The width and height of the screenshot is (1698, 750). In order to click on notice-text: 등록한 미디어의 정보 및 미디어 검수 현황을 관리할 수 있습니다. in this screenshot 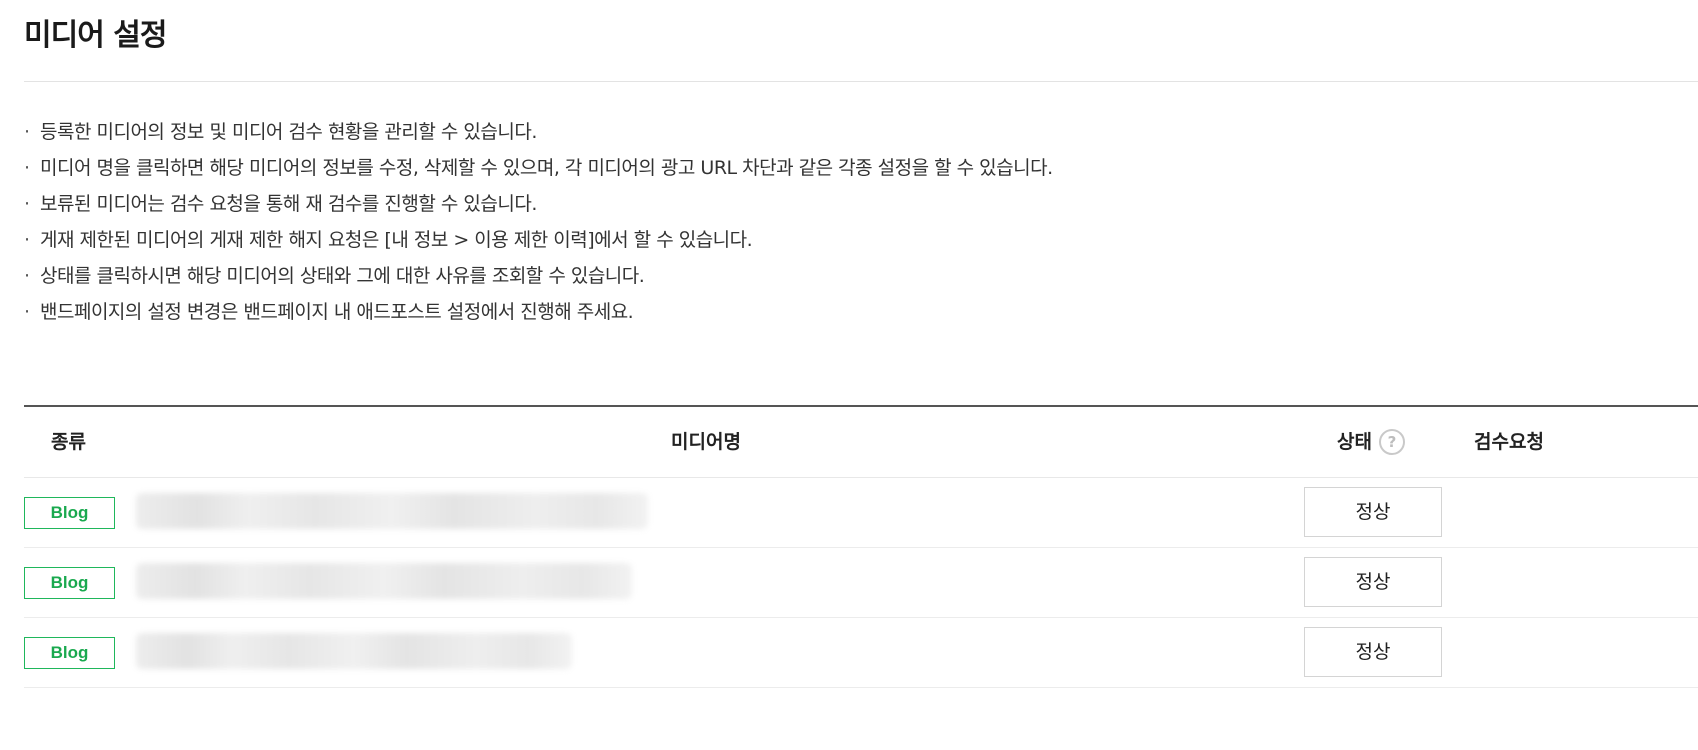, I will do `click(288, 132)`.